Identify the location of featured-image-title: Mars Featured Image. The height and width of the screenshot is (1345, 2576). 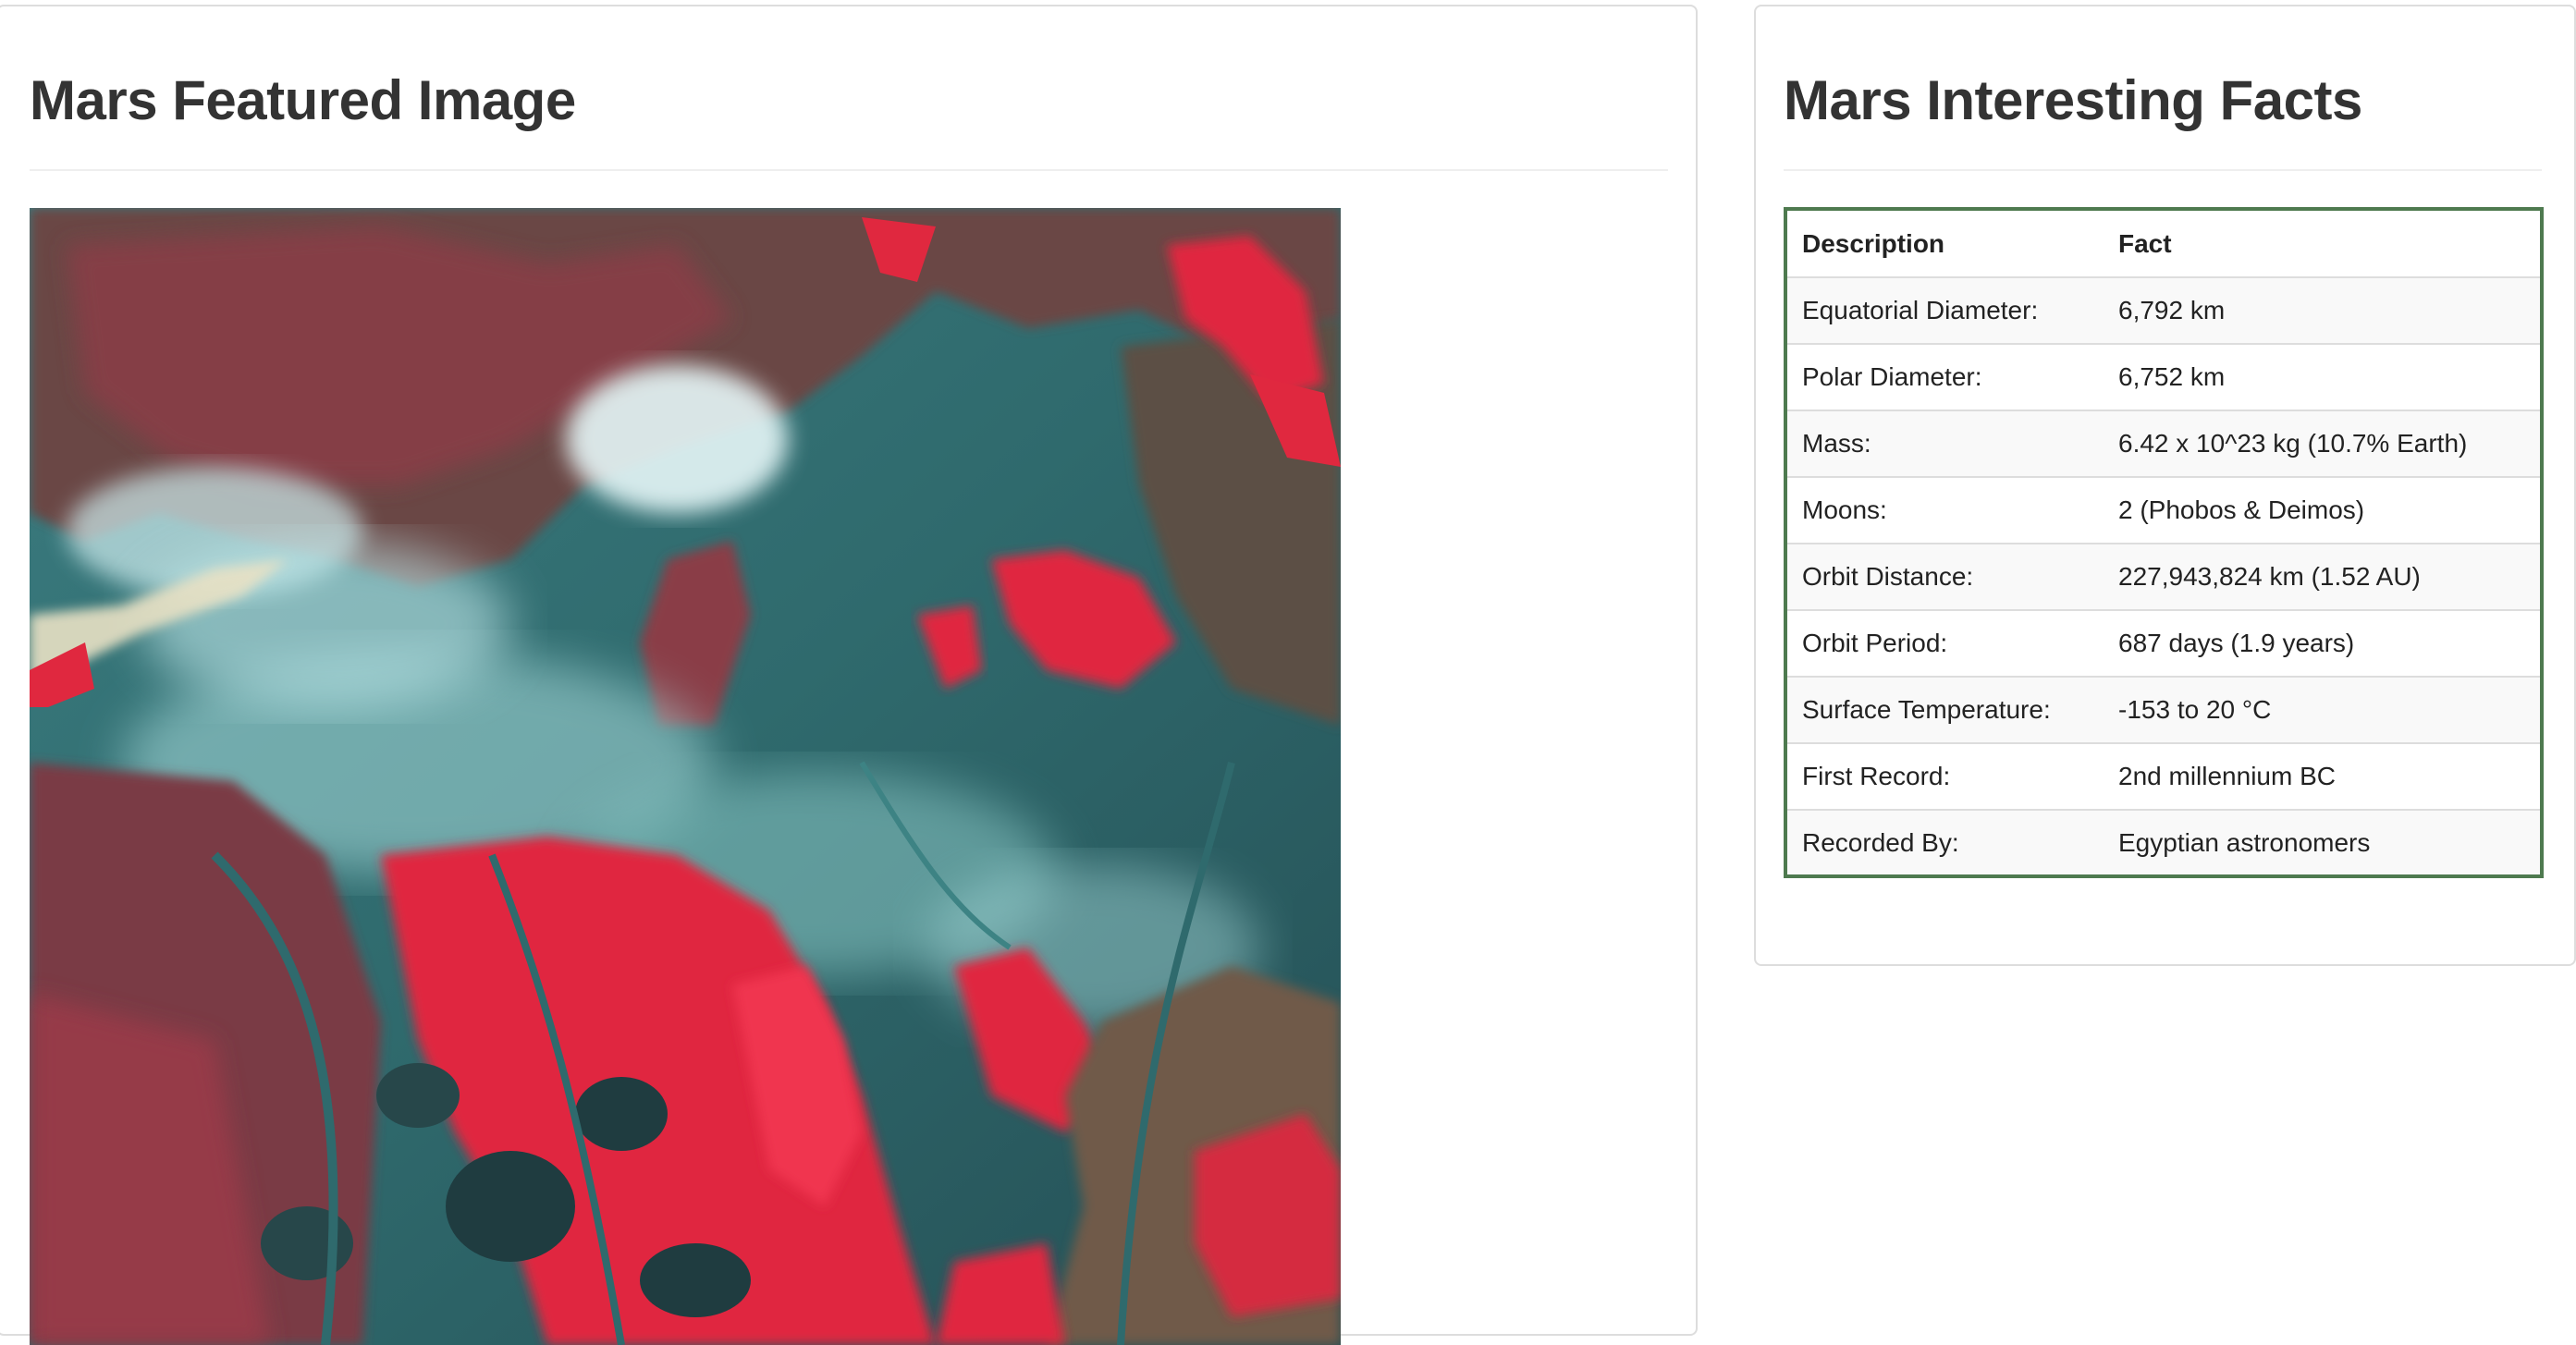
(303, 100).